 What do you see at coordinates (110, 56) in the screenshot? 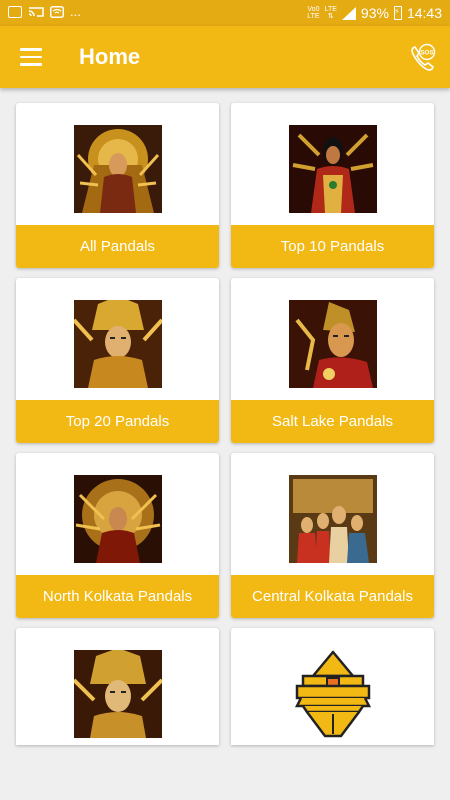
I see `page-title: Home` at bounding box center [110, 56].